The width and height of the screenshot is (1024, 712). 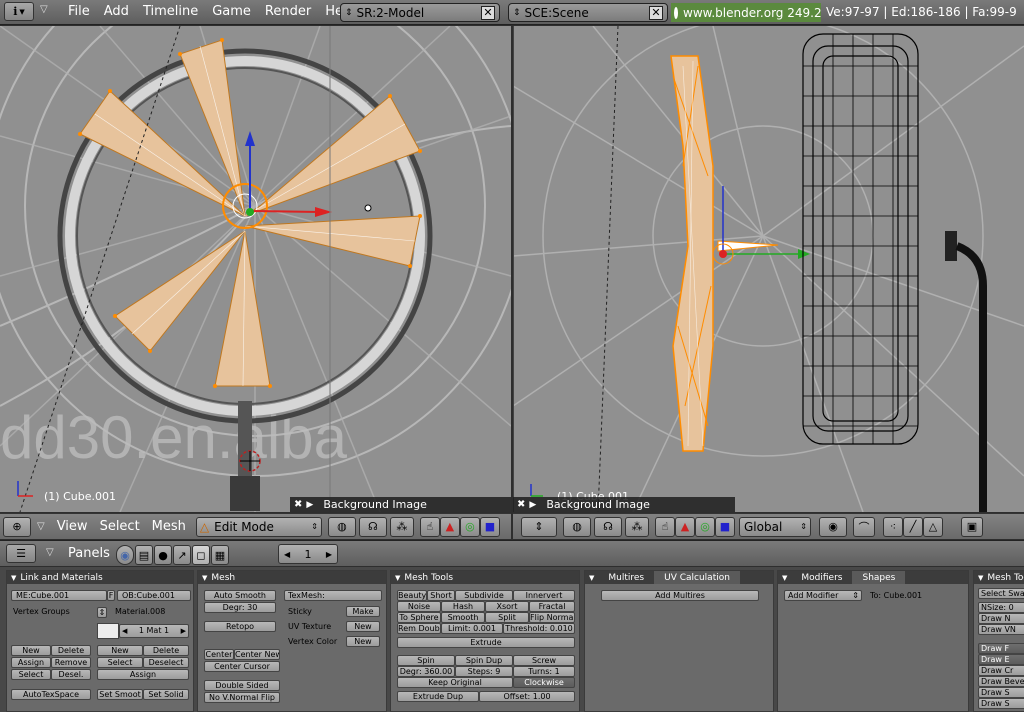 What do you see at coordinates (486, 642) in the screenshot?
I see `extrude-button: Extrude` at bounding box center [486, 642].